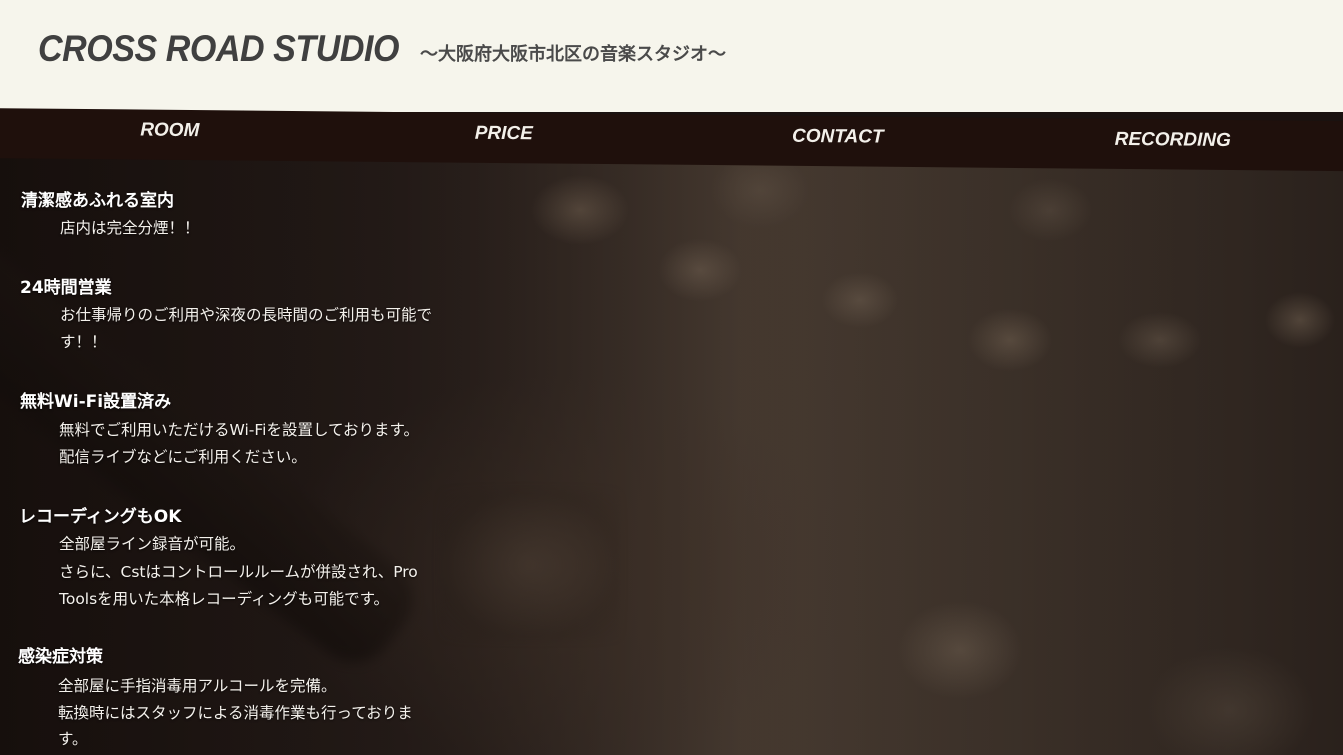 The height and width of the screenshot is (755, 1343). What do you see at coordinates (73, 739) in the screenshot?
I see `feature-text: す。` at bounding box center [73, 739].